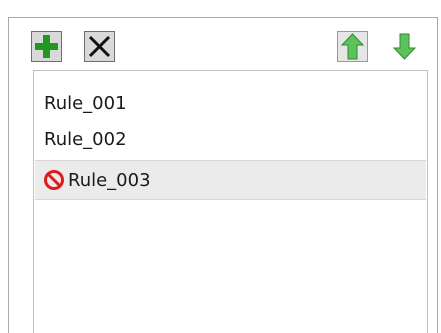 The height and width of the screenshot is (333, 441). Describe the element at coordinates (85, 103) in the screenshot. I see `rule-label: Rule_001` at that location.